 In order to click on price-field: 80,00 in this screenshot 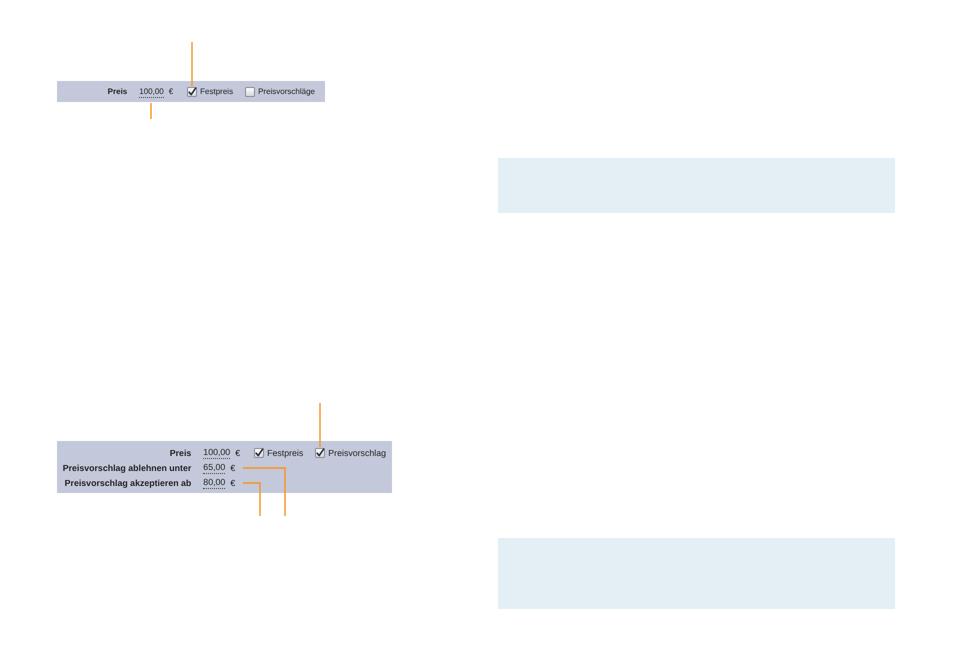, I will do `click(214, 482)`.